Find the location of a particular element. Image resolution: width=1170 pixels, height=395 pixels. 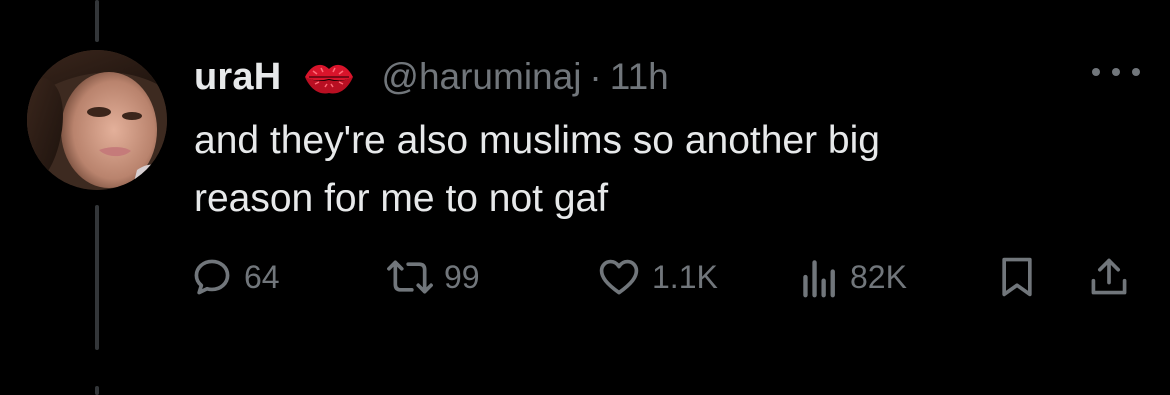

bookmark-icon is located at coordinates (1017, 277).